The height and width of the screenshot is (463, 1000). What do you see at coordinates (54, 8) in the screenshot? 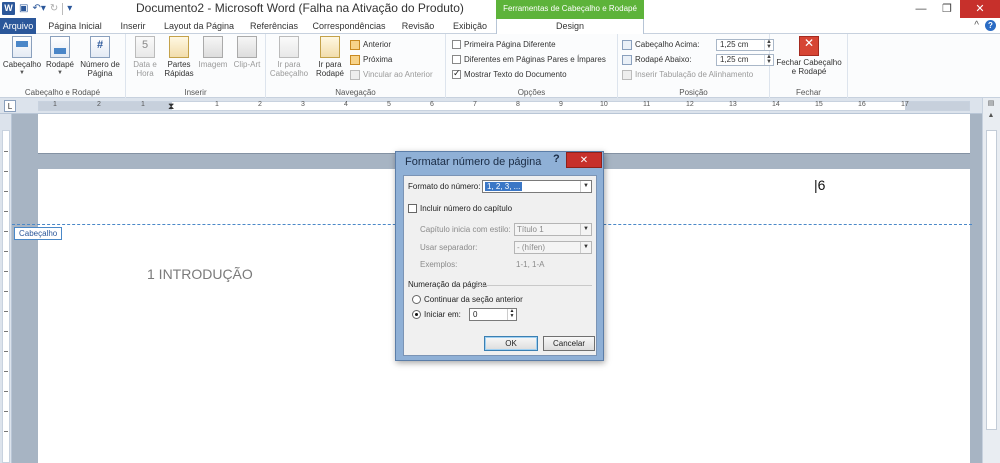
I see `redo-icon: ↻` at bounding box center [54, 8].